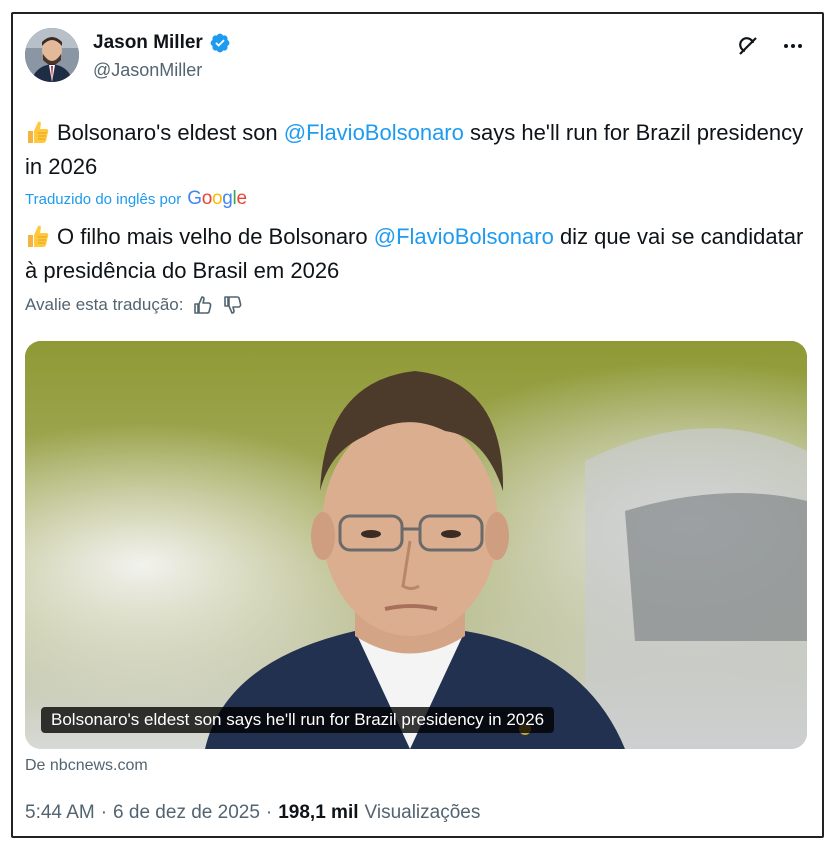 Image resolution: width=834 pixels, height=848 pixels. I want to click on translated-by-label: Traduzido do inglês por Google, so click(136, 199).